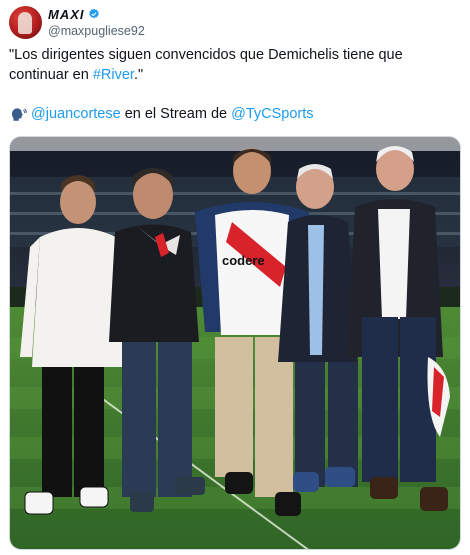 This screenshot has height=555, width=470. Describe the element at coordinates (93, 13) in the screenshot. I see `verified-badge-icon` at that location.